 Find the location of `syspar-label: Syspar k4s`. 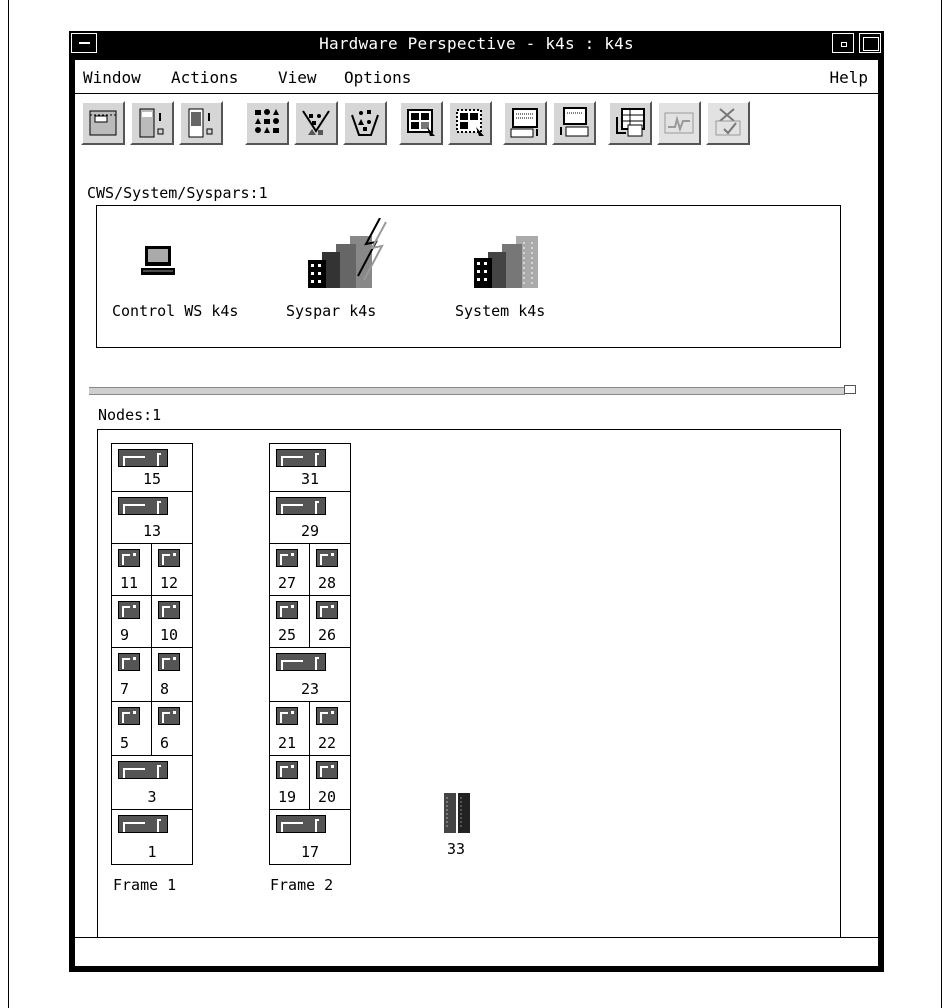

syspar-label: Syspar k4s is located at coordinates (331, 311).